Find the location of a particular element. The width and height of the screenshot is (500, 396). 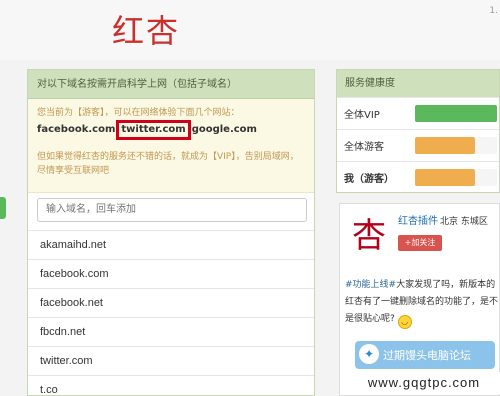

smile-emoji-icon: ◡ is located at coordinates (404, 322).